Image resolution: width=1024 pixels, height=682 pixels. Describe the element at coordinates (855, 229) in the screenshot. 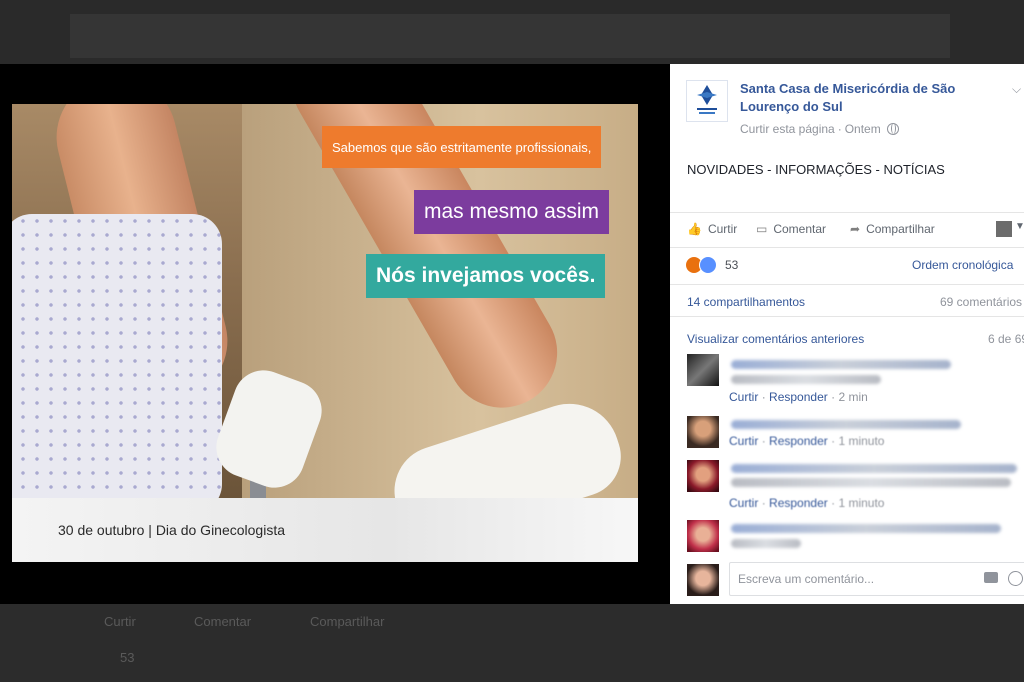

I see `share-arrow-icon: ➦` at that location.